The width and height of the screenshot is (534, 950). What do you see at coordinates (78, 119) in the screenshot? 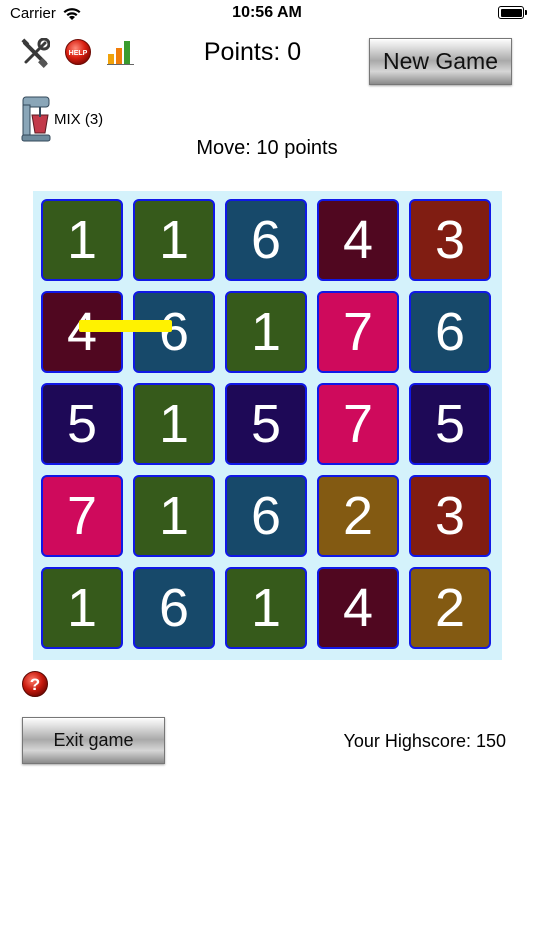
I see `mix-label: MIX (3)` at bounding box center [78, 119].